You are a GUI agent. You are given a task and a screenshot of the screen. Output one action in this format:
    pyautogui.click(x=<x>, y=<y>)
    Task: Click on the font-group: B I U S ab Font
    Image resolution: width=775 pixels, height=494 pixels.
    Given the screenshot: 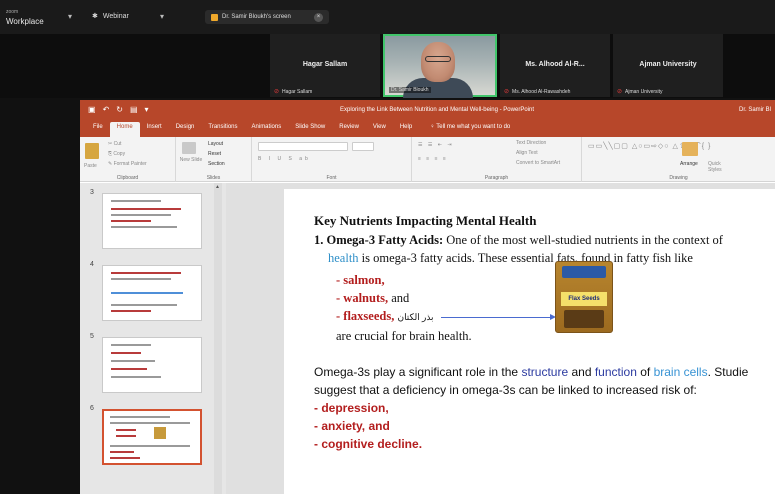 What is the action you would take?
    pyautogui.click(x=332, y=159)
    